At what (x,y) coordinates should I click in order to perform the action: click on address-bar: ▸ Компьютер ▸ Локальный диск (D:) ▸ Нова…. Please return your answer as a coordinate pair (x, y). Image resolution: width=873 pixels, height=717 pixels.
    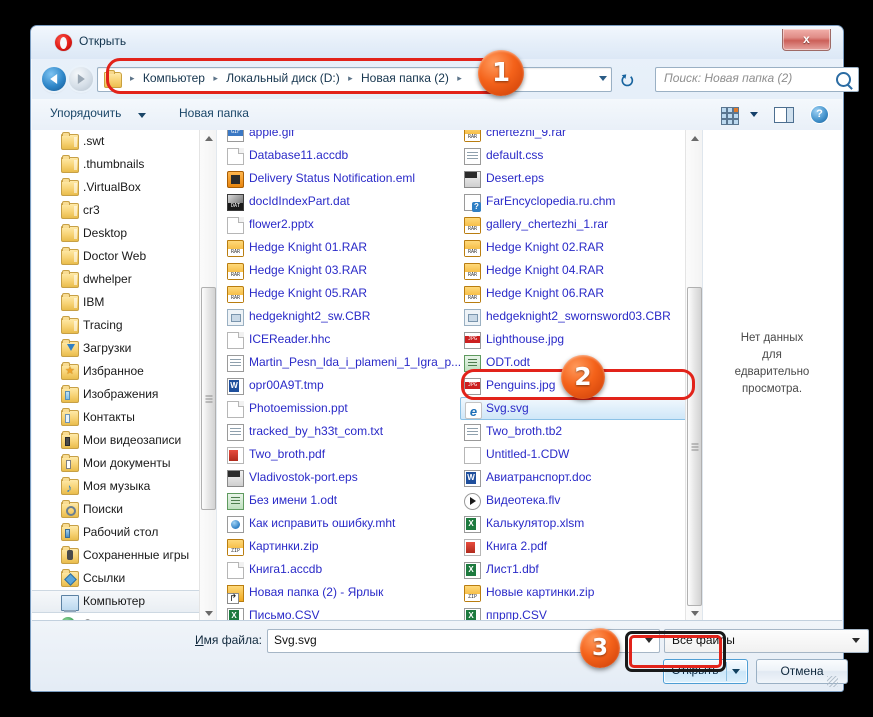
    Looking at the image, I should click on (354, 79).